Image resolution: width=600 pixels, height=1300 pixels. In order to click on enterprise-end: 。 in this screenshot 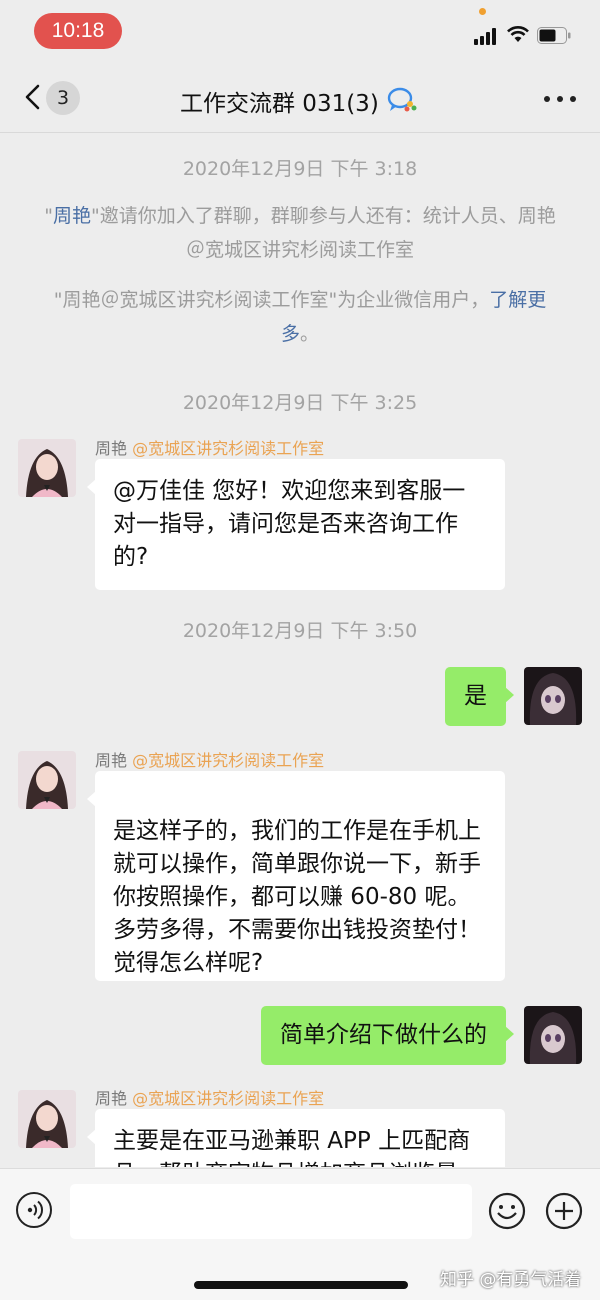, I will do `click(310, 334)`.